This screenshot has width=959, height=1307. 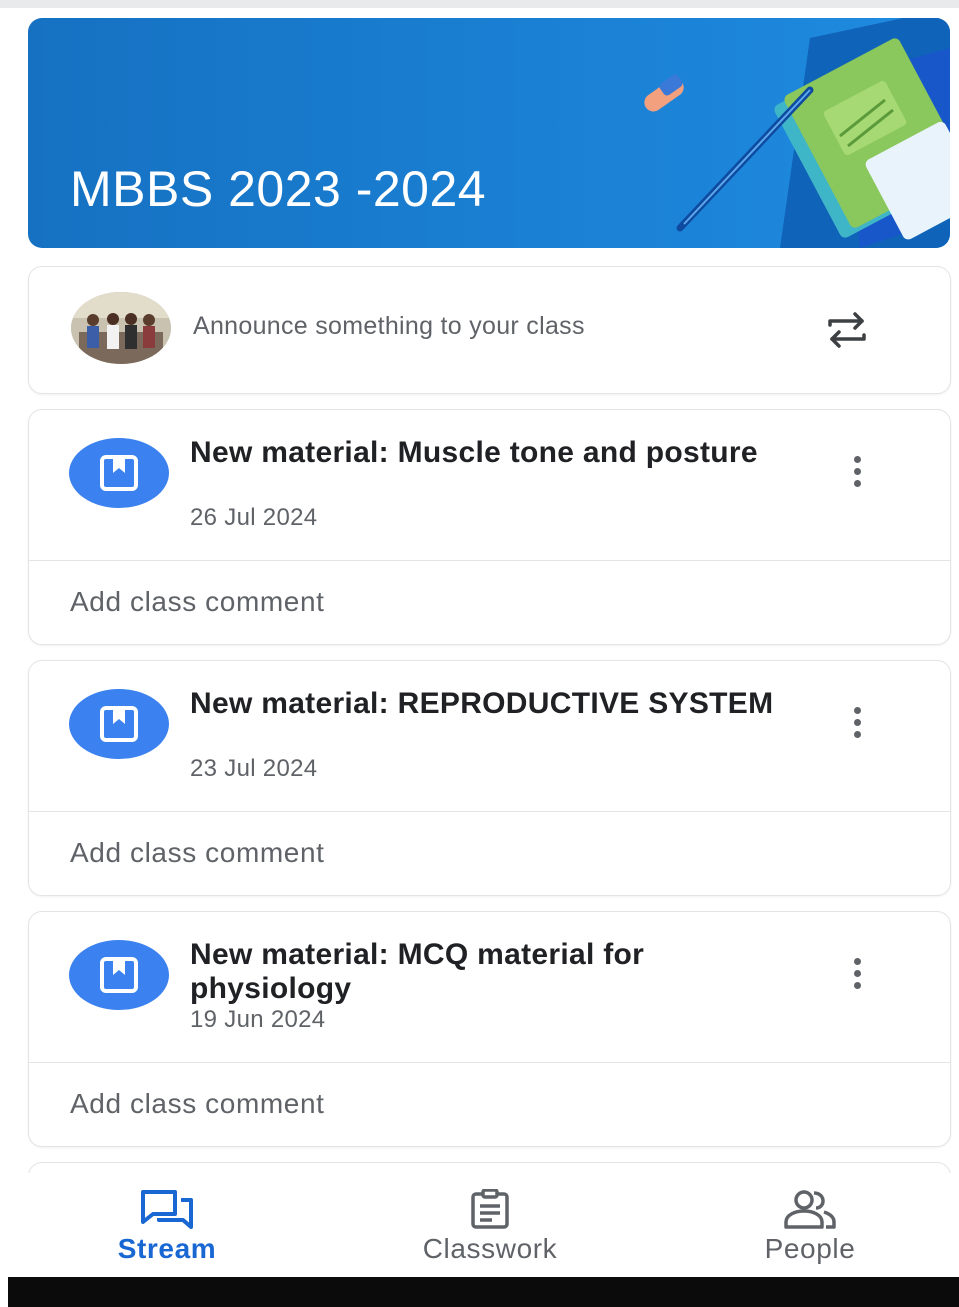 I want to click on post-title: New material: Muscle tone and posture, so click(x=474, y=452).